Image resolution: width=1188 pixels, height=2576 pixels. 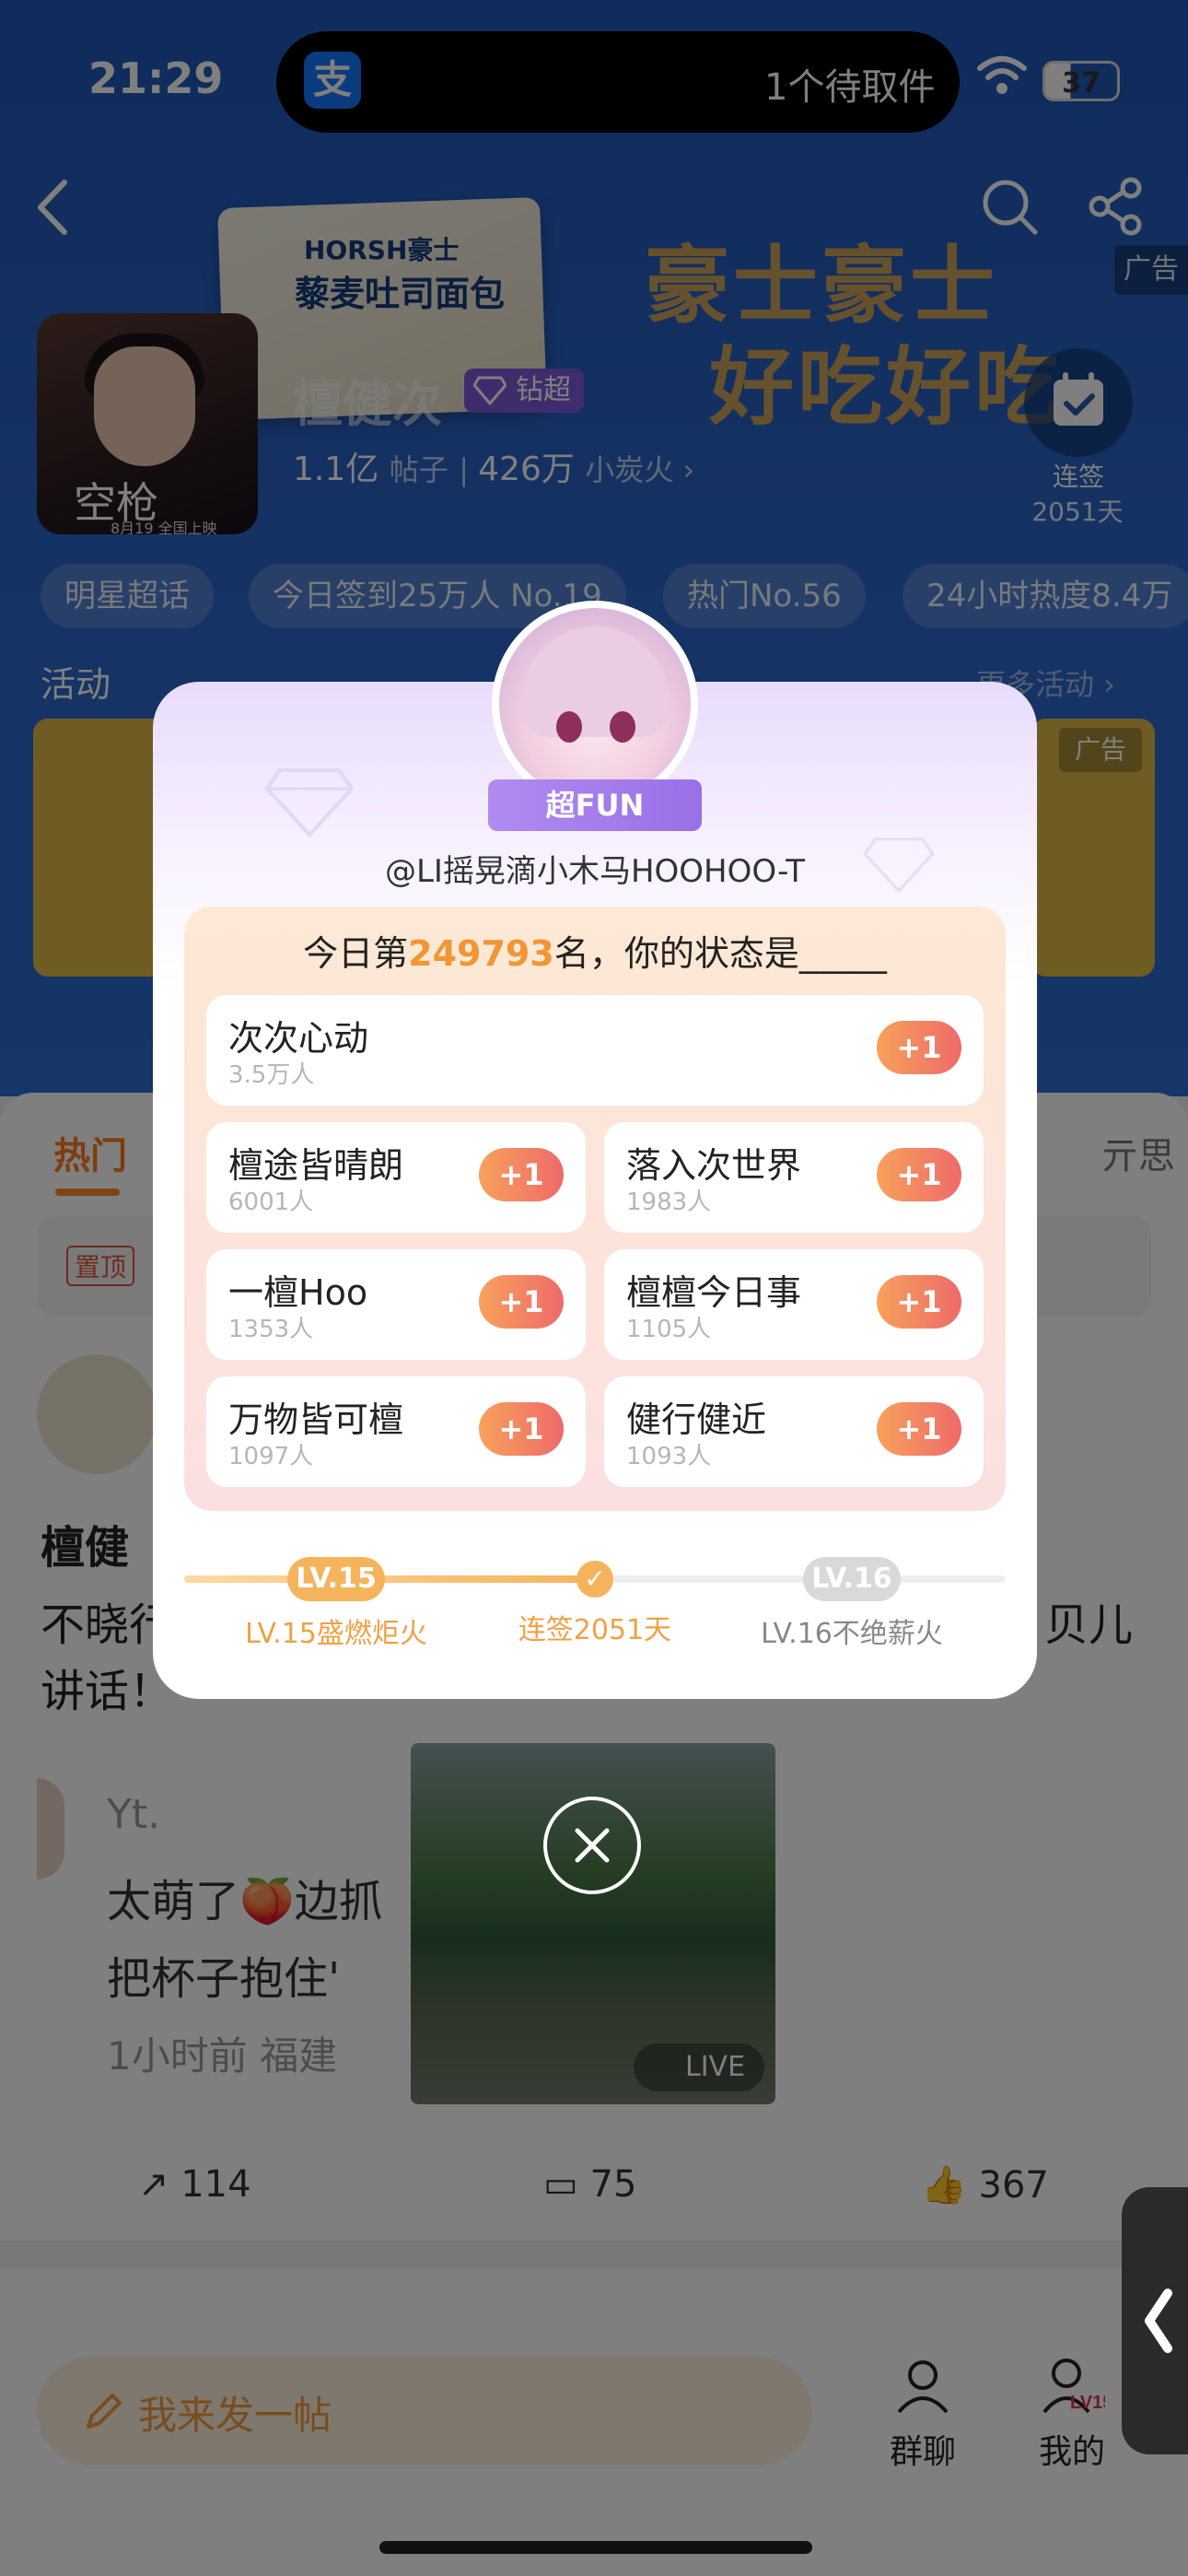 I want to click on checkmark-icon: ✓, so click(x=595, y=1579).